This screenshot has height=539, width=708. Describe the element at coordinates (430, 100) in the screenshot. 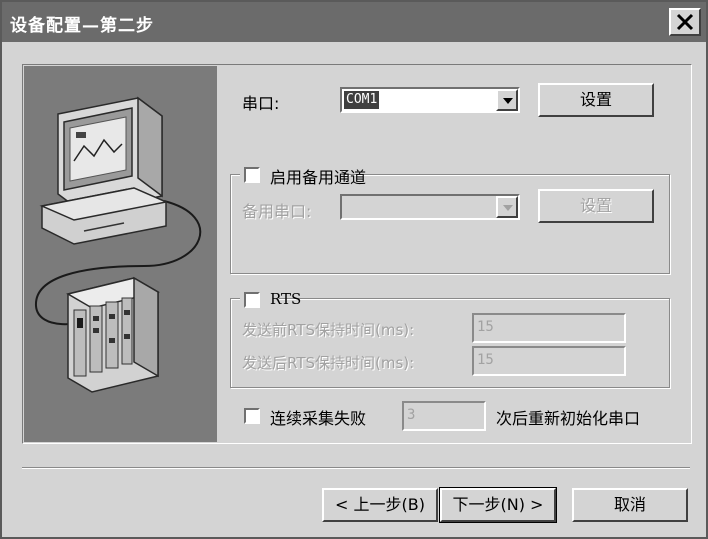

I see `serial-port-select: COM1` at that location.